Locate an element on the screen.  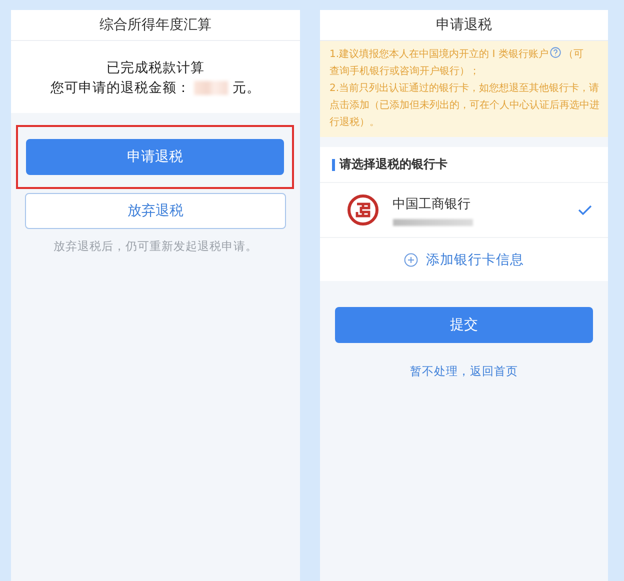
screen-title: 申请退税 is located at coordinates (464, 25).